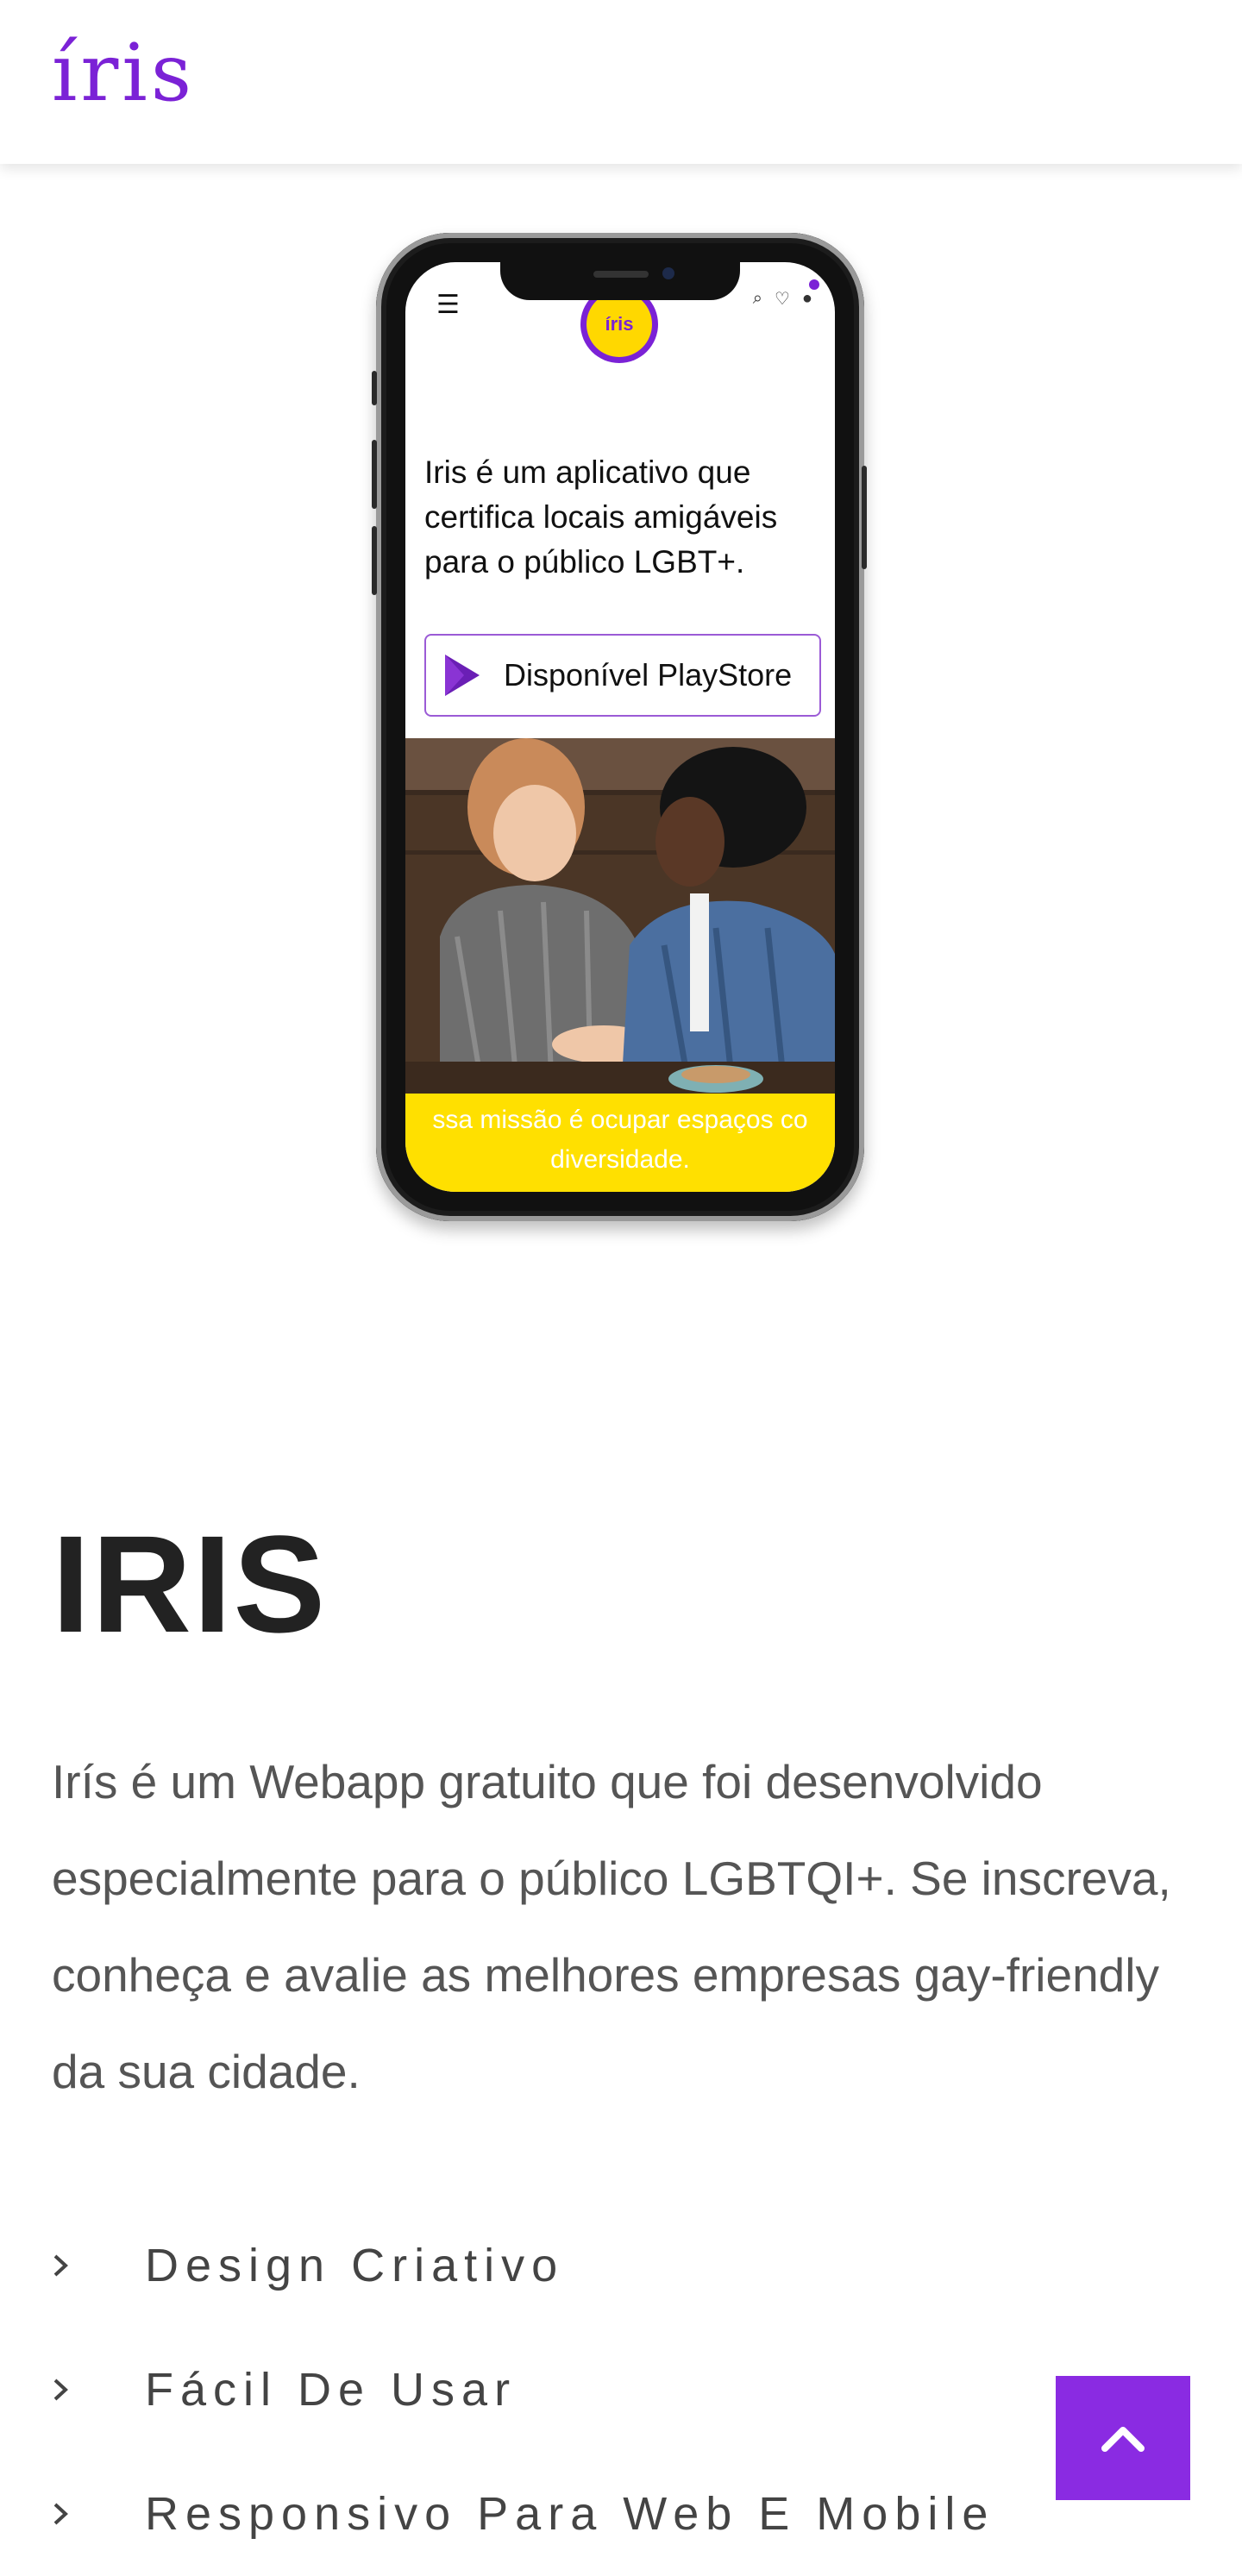 The height and width of the screenshot is (2576, 1242). I want to click on app-header-icons: ⌕ ♡ ●, so click(783, 299).